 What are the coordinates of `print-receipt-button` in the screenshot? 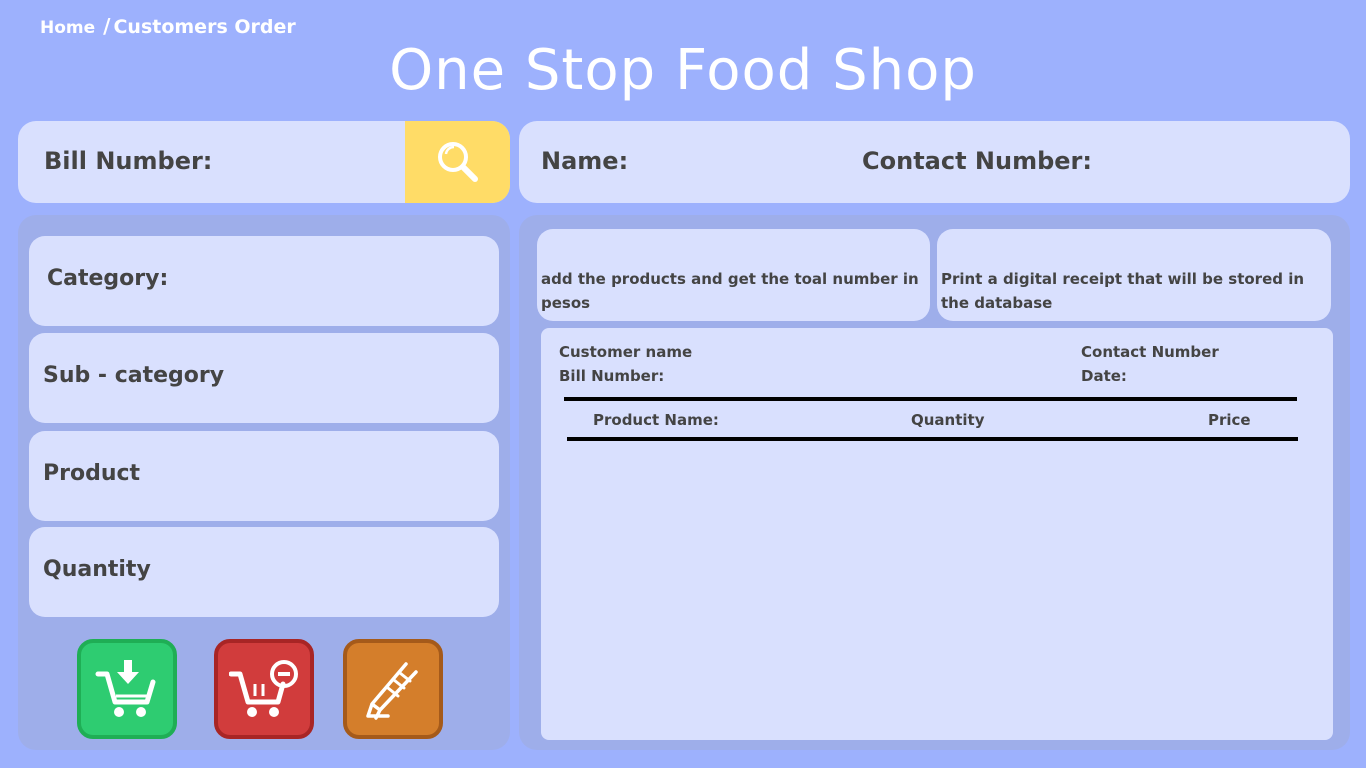 It's located at (393, 689).